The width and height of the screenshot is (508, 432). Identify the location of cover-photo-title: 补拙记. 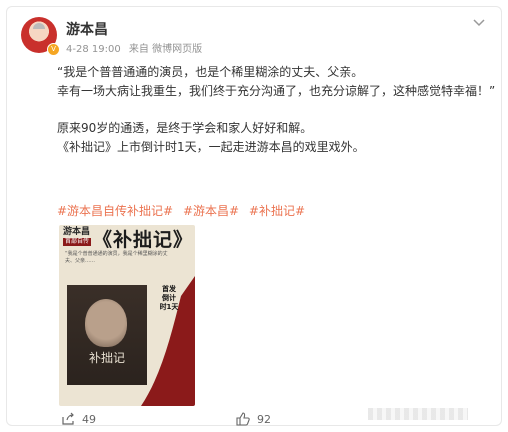
(107, 358).